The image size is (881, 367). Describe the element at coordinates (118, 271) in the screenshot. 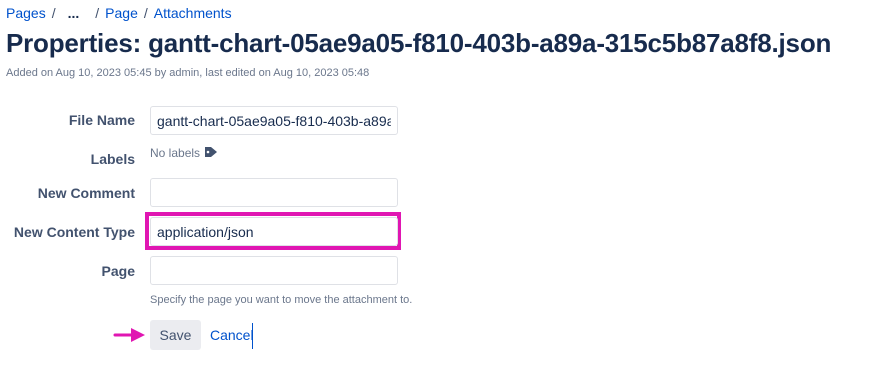

I see `page-label: Page` at that location.